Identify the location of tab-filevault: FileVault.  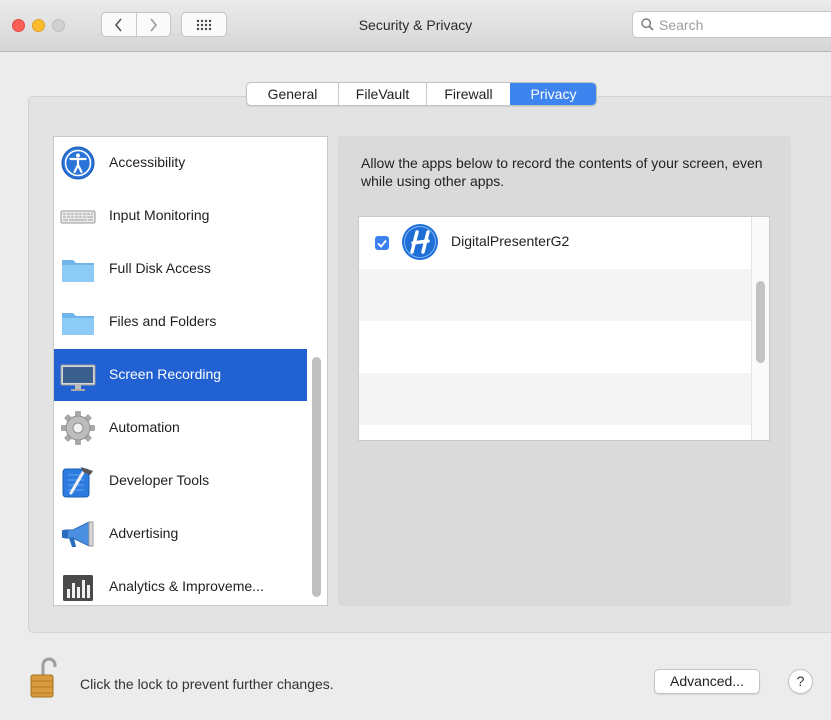
(382, 94).